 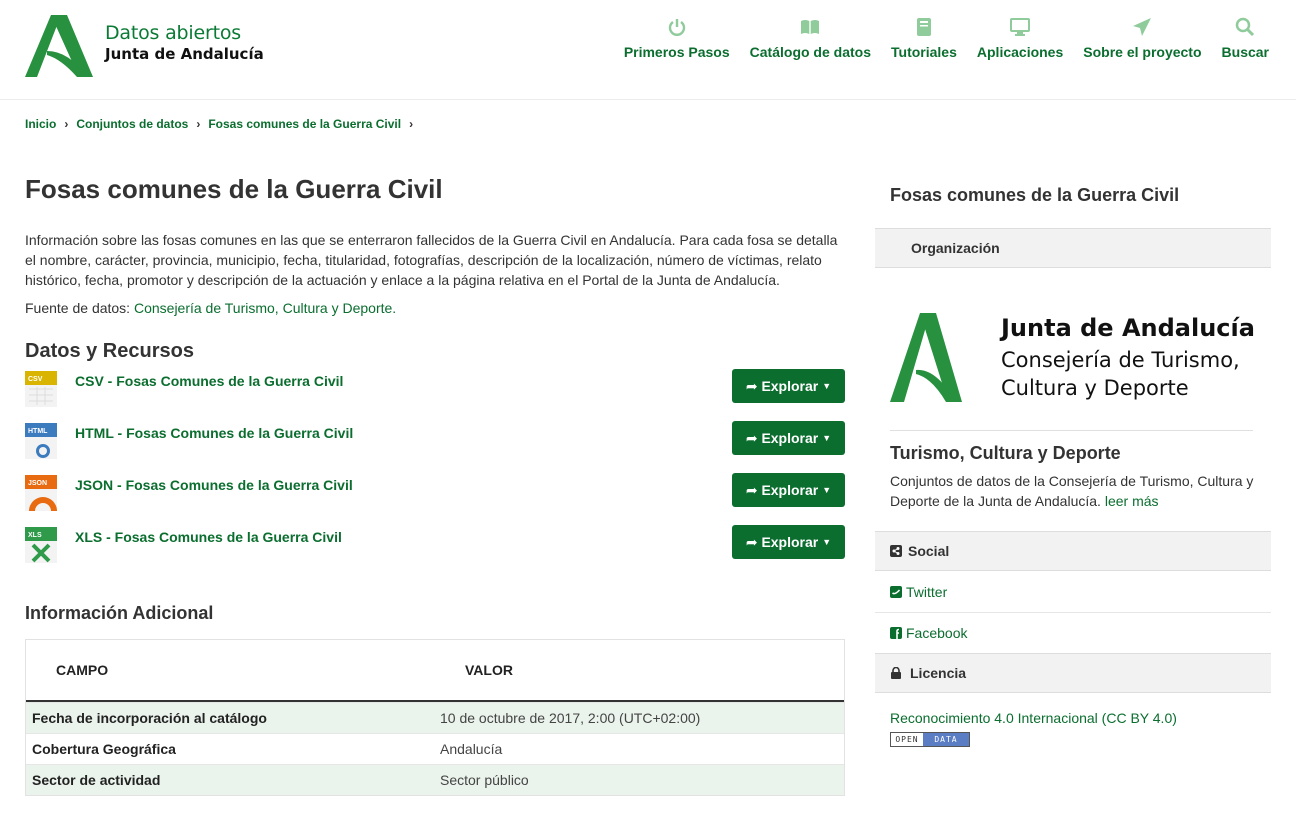 What do you see at coordinates (923, 27) in the screenshot?
I see `notebook-icon` at bounding box center [923, 27].